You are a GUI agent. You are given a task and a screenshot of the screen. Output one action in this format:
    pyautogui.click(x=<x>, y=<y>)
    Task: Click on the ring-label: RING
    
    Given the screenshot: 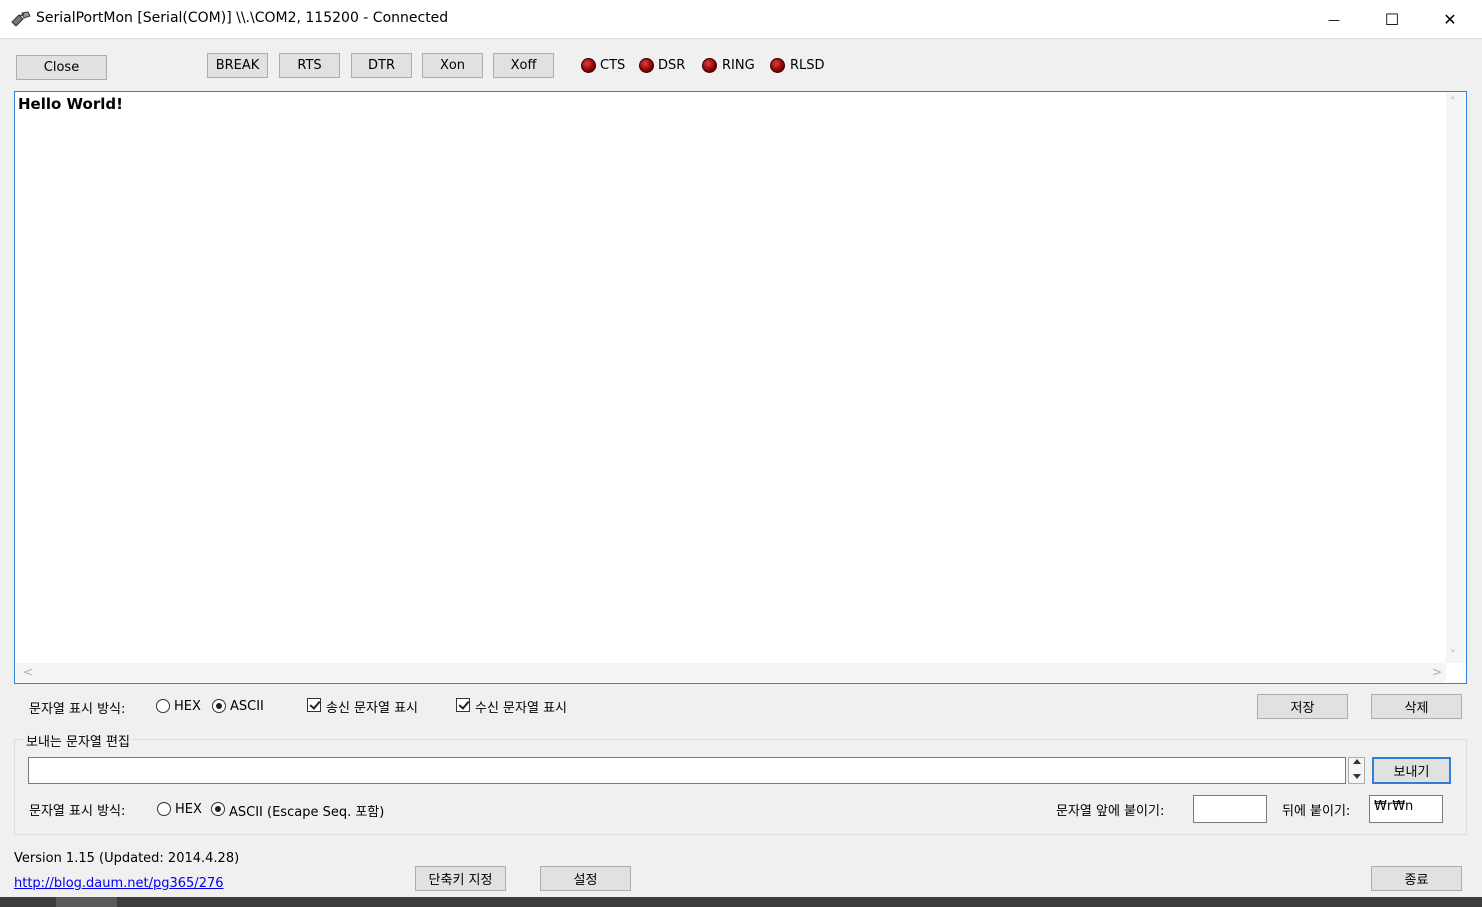 What is the action you would take?
    pyautogui.click(x=738, y=65)
    